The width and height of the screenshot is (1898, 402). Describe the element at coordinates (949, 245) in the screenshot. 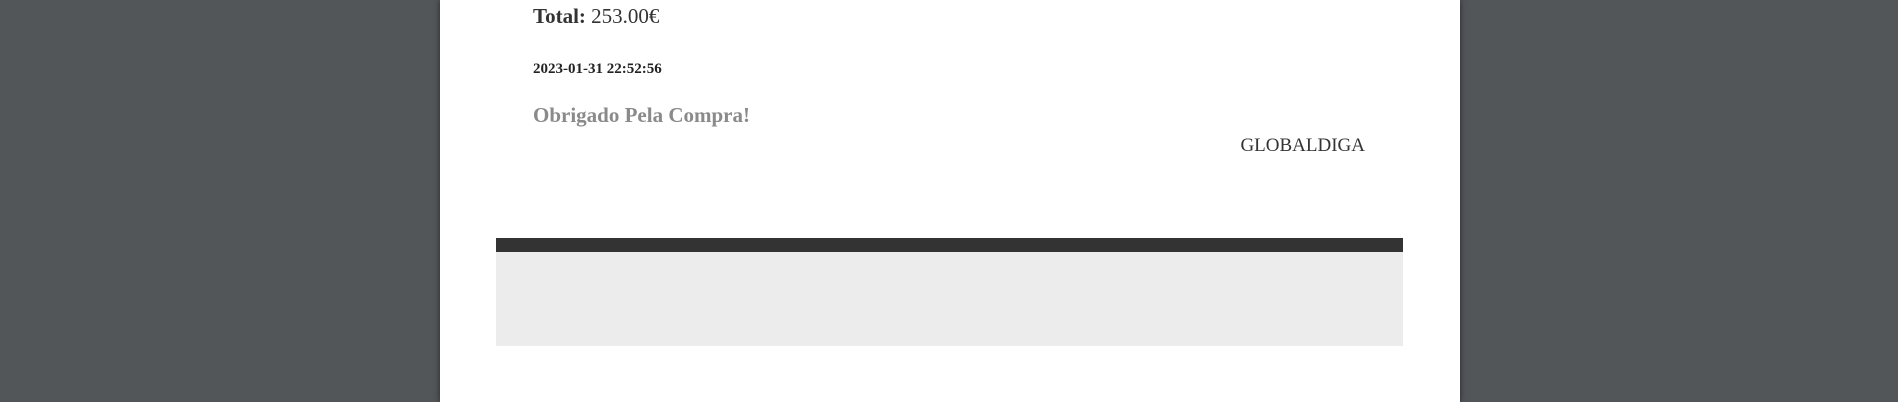

I see `footer-divider-bar` at that location.